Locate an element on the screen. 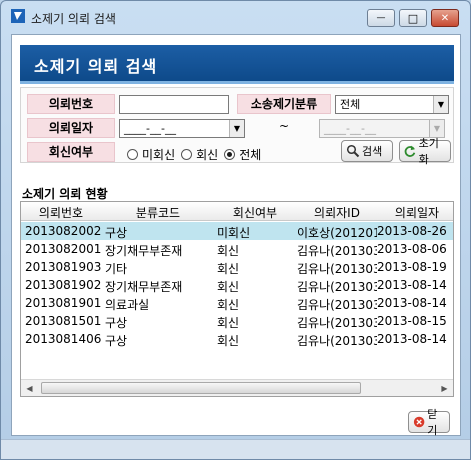  radio-all-label: 전체 is located at coordinates (250, 154).